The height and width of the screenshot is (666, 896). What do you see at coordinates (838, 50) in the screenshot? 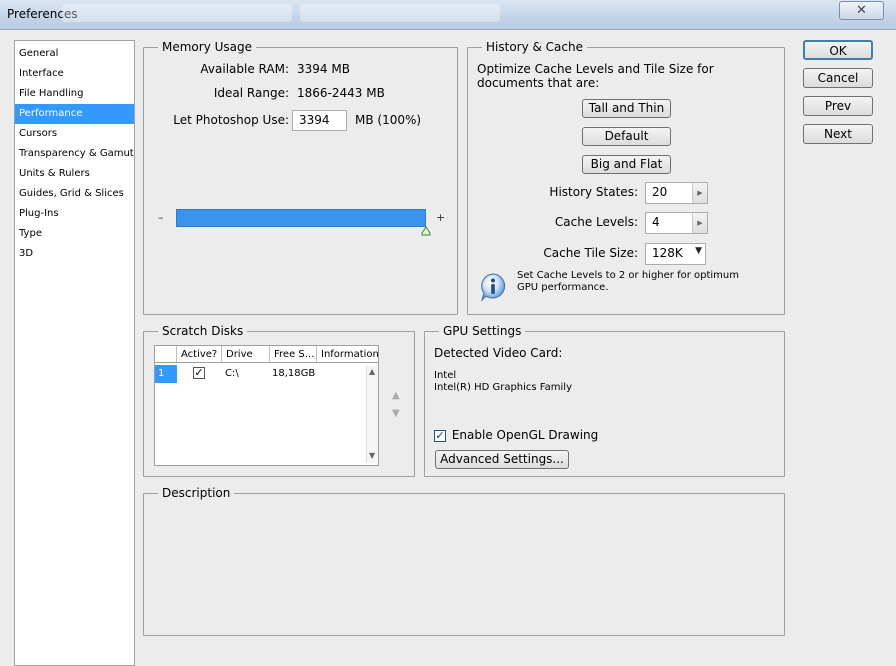
I see `ok-button: OK` at bounding box center [838, 50].